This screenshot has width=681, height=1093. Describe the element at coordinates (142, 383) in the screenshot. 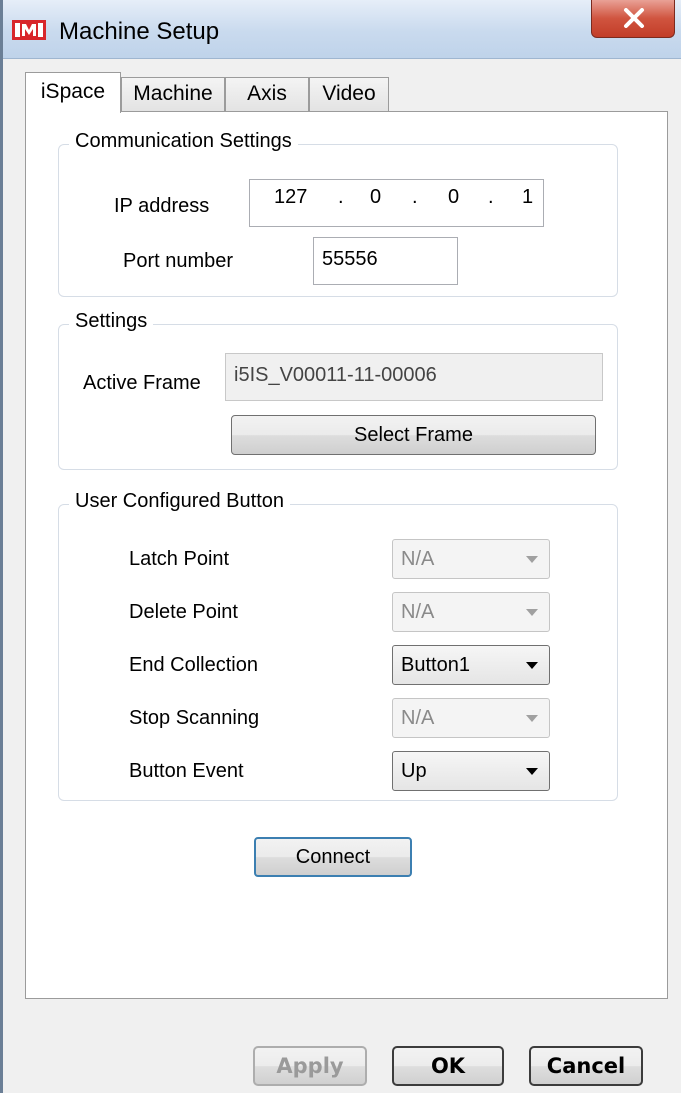

I see `active-frame-label: Active Frame` at that location.